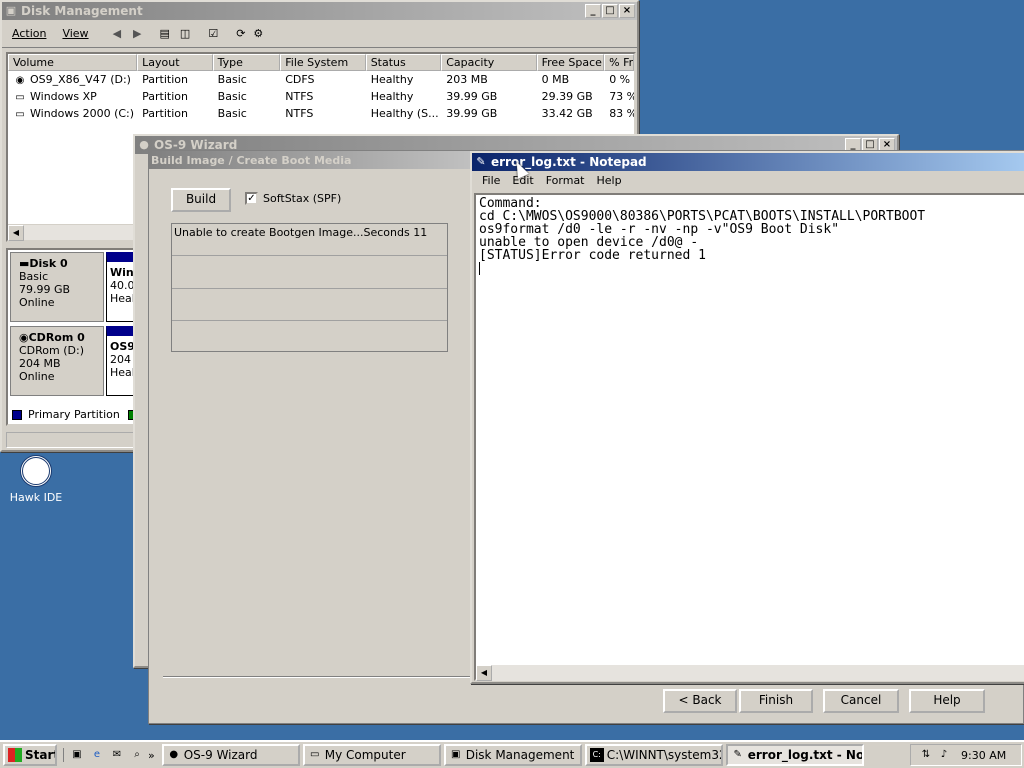 The image size is (1024, 768). I want to click on outlook-express-icon: ✉, so click(117, 755).